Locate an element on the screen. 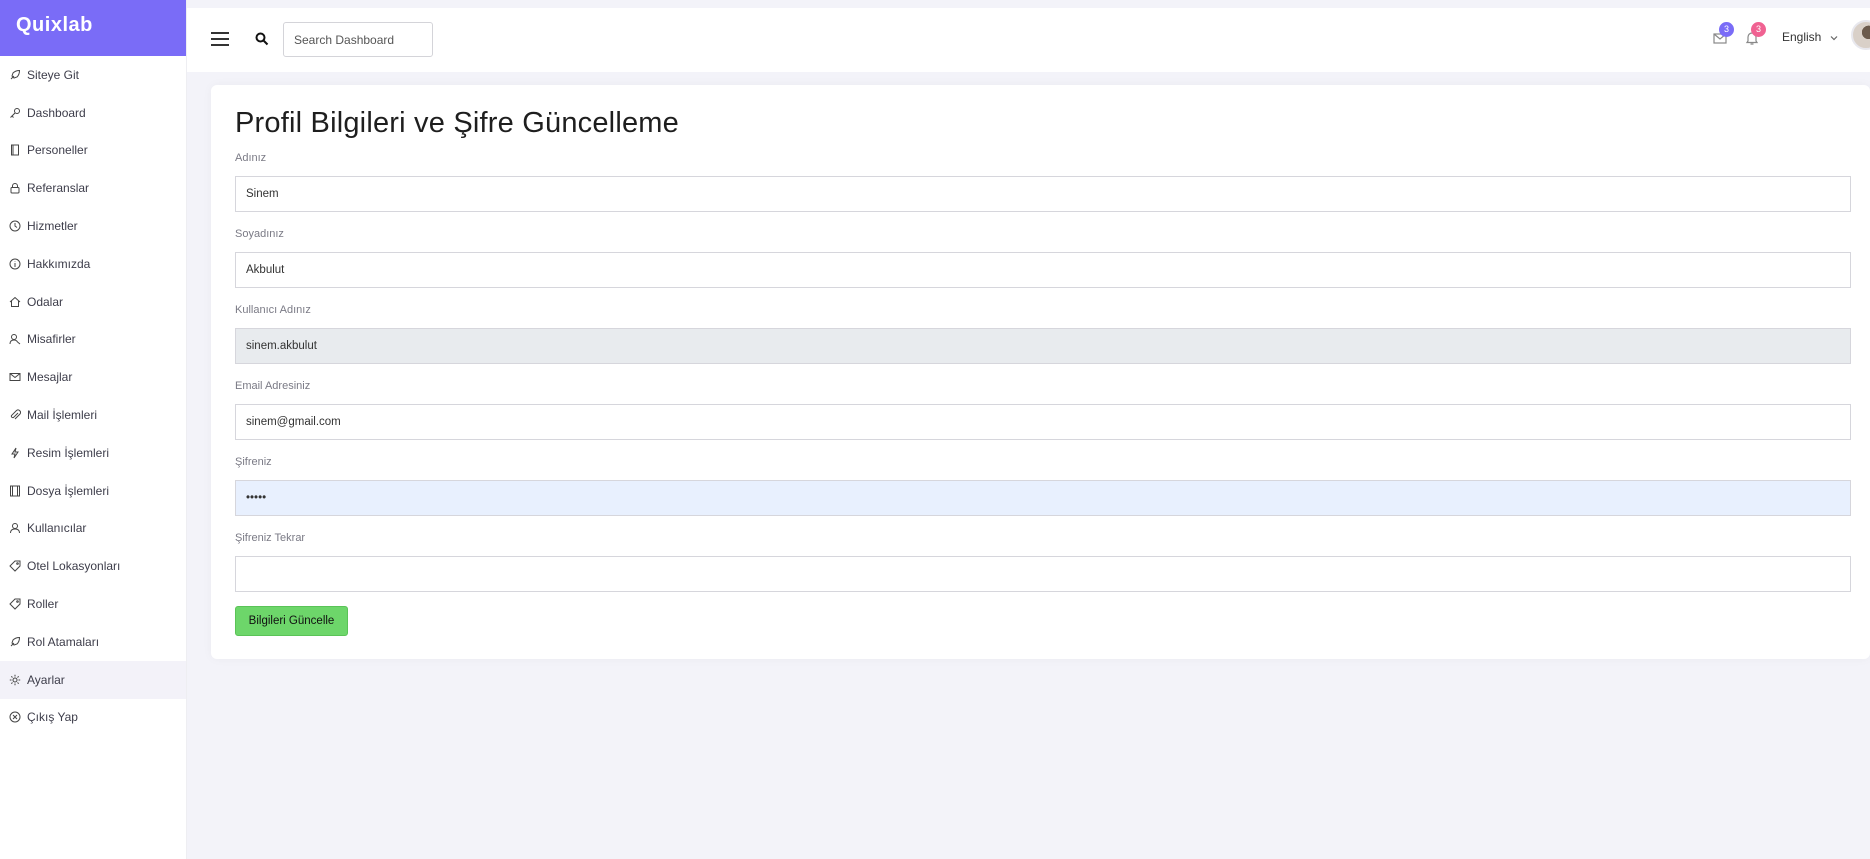 This screenshot has height=859, width=1870. password-confirm-group: Şifreniz Tekrar is located at coordinates (1043, 562).